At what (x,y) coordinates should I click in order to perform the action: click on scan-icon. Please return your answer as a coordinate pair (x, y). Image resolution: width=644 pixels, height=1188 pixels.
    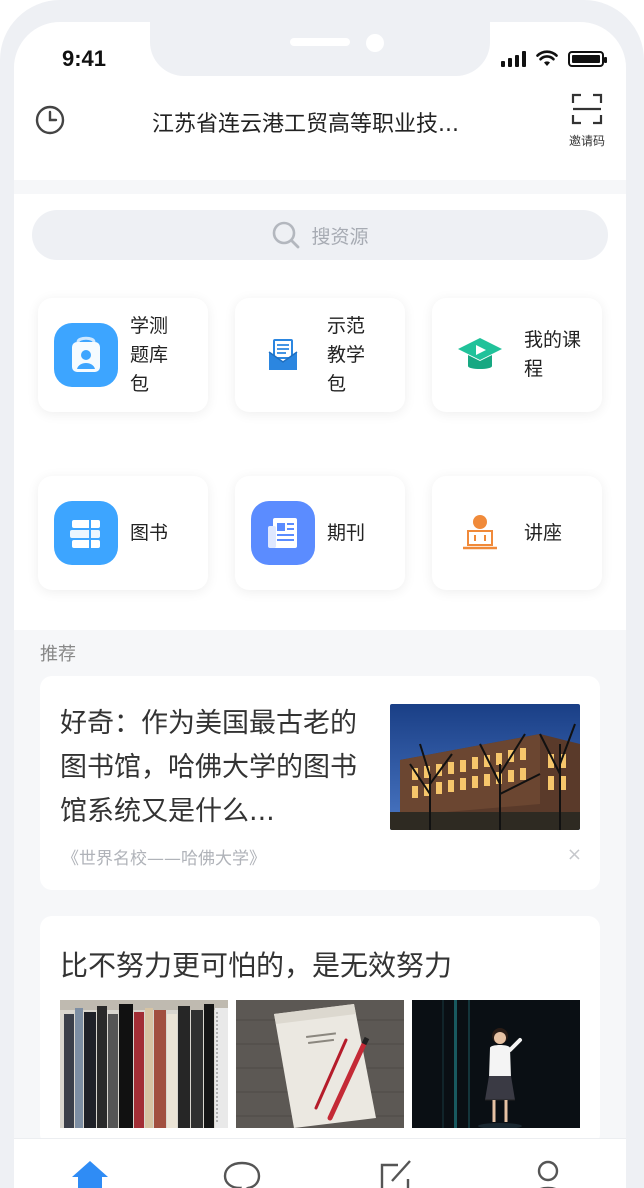
    Looking at the image, I should click on (587, 109).